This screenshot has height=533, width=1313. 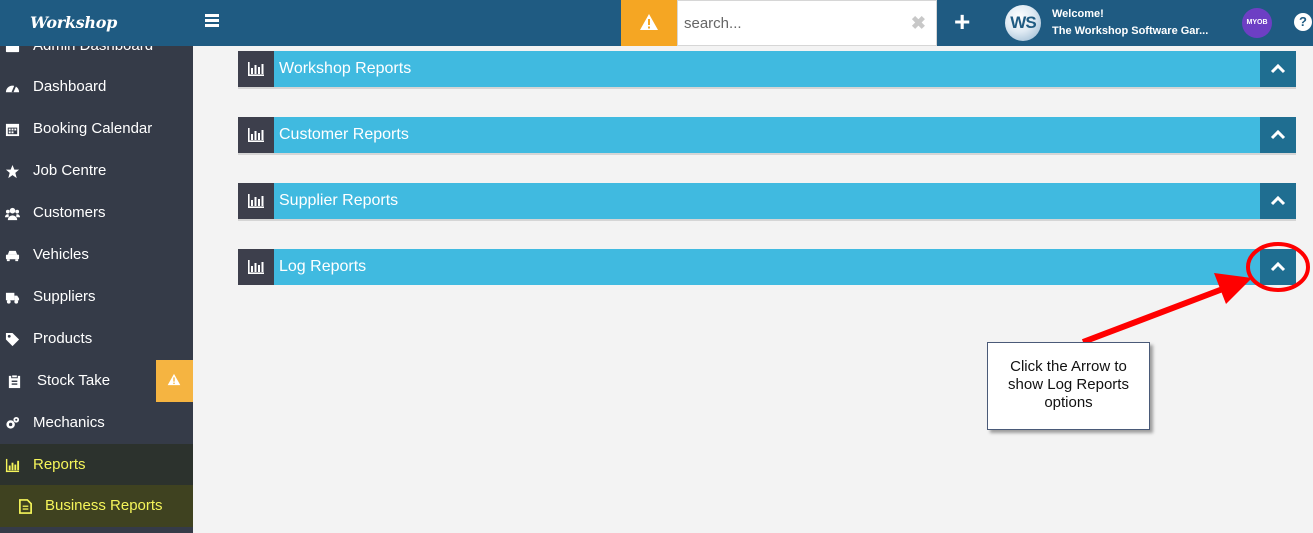 I want to click on sidebar-item-label: Mechanics, so click(x=69, y=422).